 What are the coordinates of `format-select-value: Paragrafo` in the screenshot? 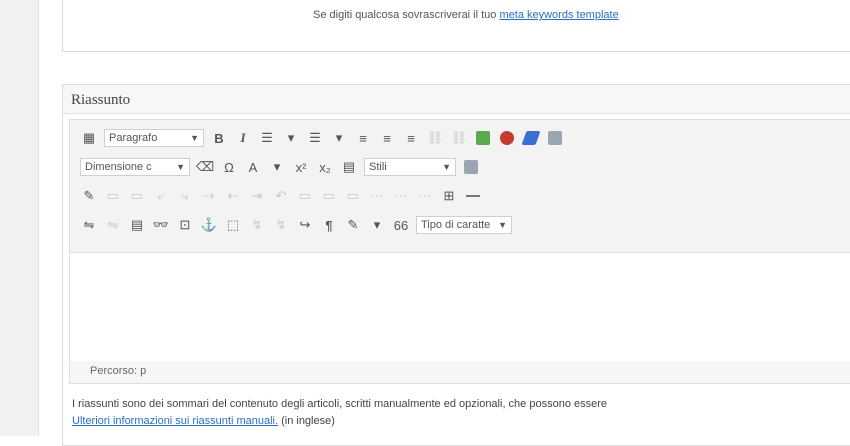 It's located at (133, 138).